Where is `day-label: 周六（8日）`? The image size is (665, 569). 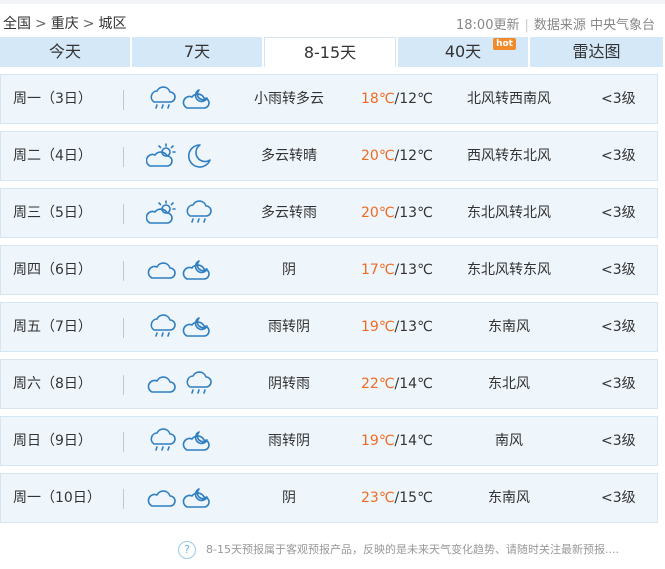 day-label: 周六（8日） is located at coordinates (52, 384).